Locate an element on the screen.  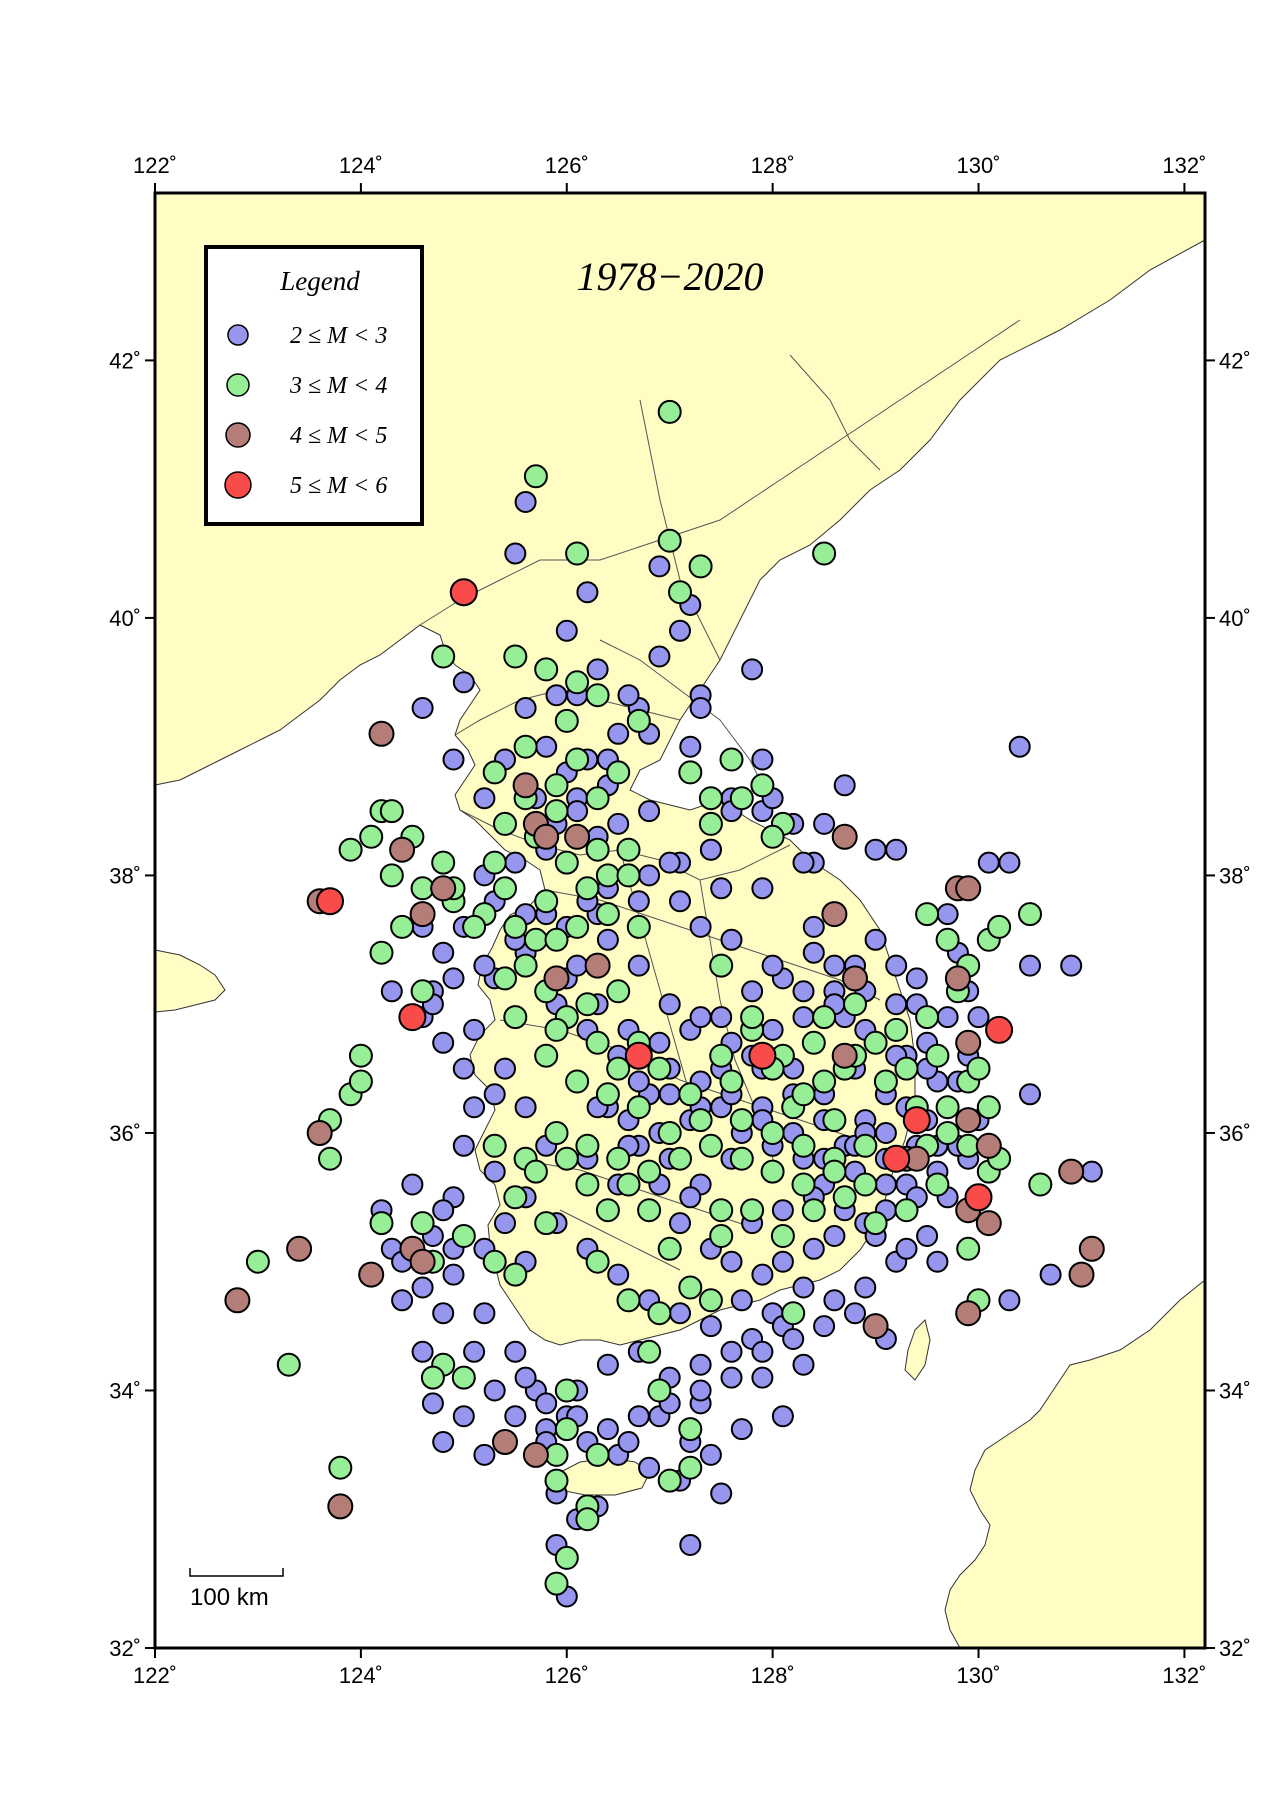
legend-marker-m3 is located at coordinates (238, 385).